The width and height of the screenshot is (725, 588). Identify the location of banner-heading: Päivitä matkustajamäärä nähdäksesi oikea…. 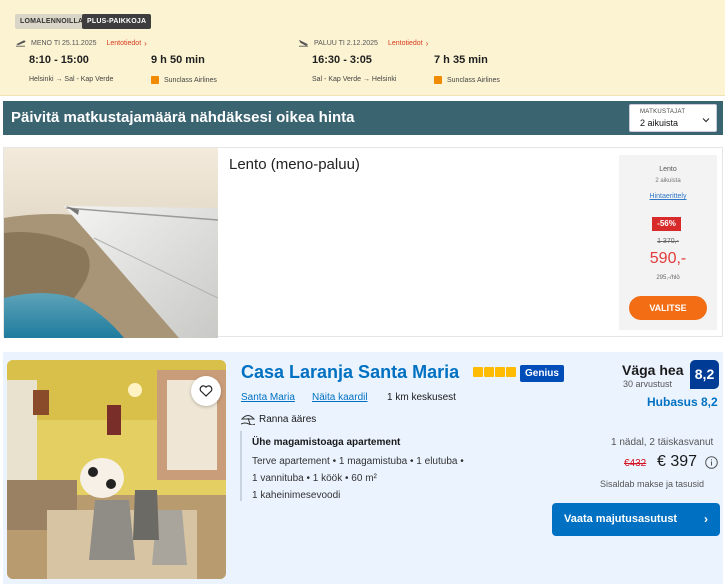
(183, 117).